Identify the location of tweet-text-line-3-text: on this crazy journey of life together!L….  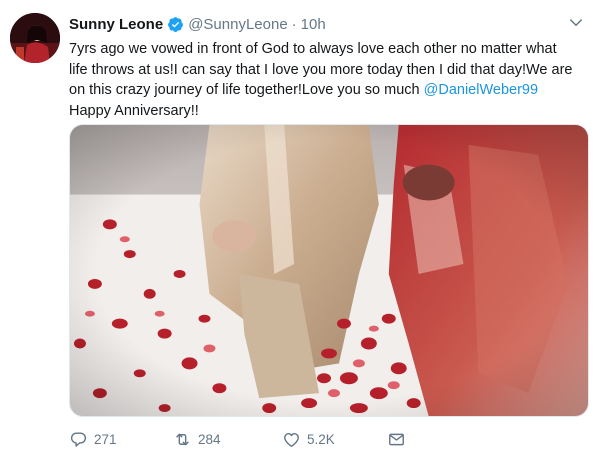
(246, 90).